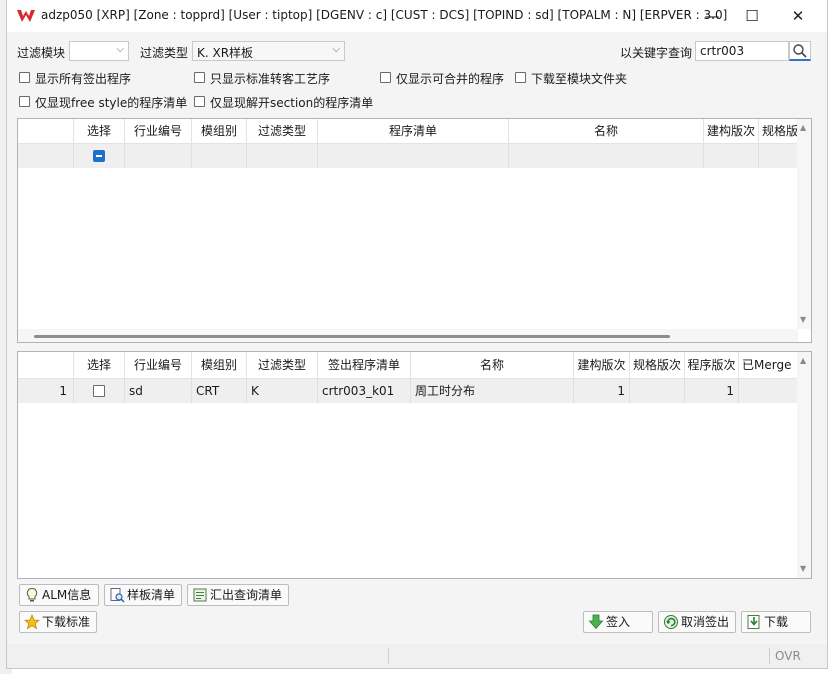  Describe the element at coordinates (270, 79) in the screenshot. I see `option-standard-only-label: 只显示标准转客工艺序` at that location.